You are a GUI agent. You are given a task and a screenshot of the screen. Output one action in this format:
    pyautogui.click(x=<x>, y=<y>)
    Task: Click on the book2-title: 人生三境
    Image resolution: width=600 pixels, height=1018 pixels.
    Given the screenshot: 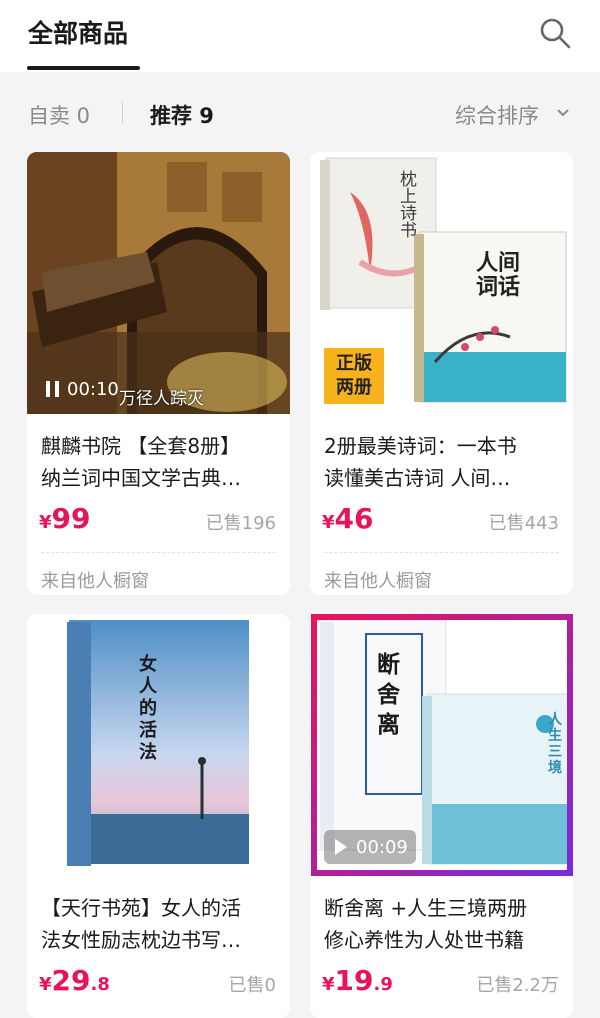 What is the action you would take?
    pyautogui.click(x=555, y=744)
    